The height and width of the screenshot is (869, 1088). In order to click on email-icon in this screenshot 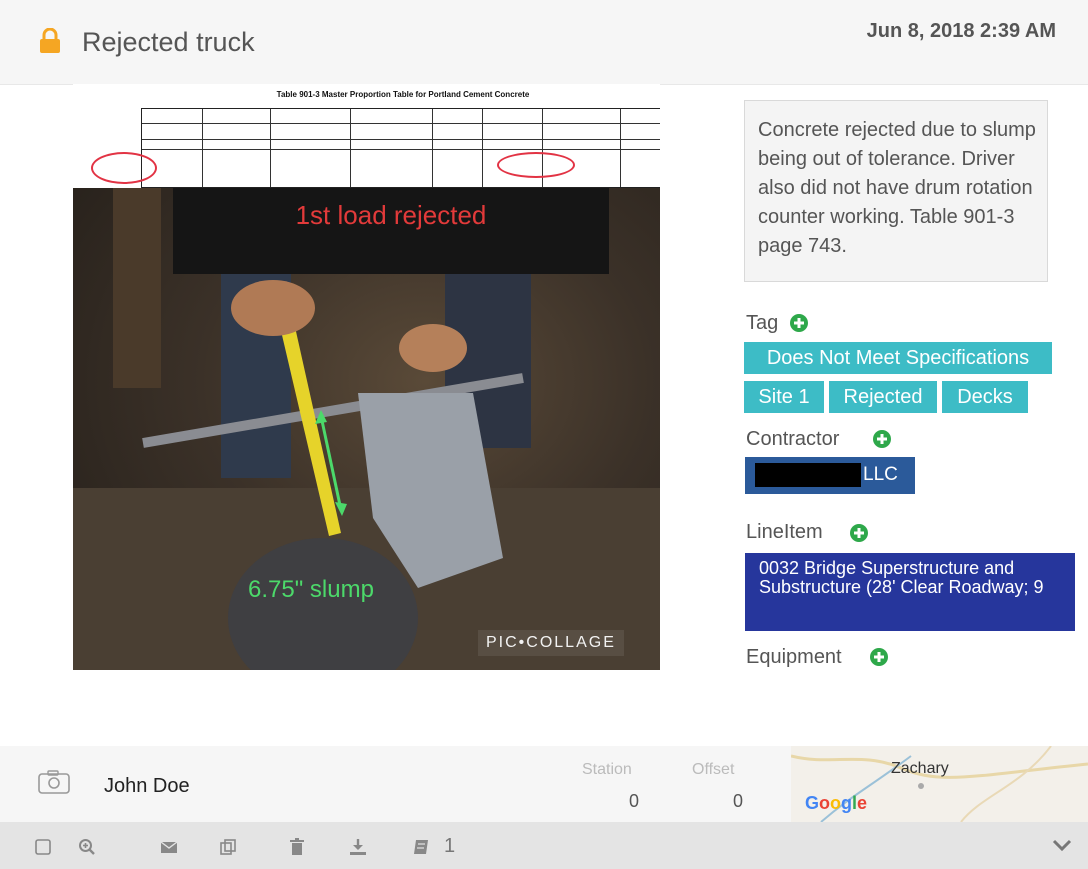, I will do `click(169, 847)`.